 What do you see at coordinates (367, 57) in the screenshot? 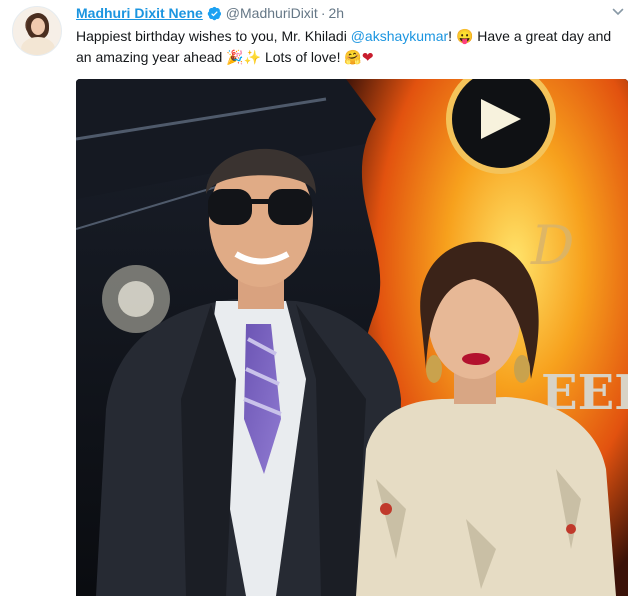
I see `heart-emoji: ❤` at bounding box center [367, 57].